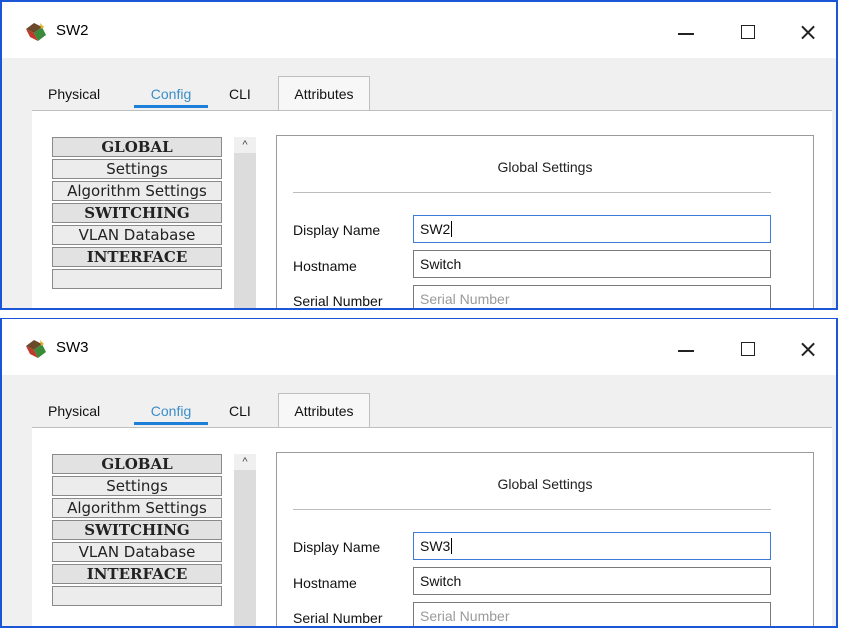  Describe the element at coordinates (419, 347) in the screenshot. I see `title-bar: SW3 ×` at that location.